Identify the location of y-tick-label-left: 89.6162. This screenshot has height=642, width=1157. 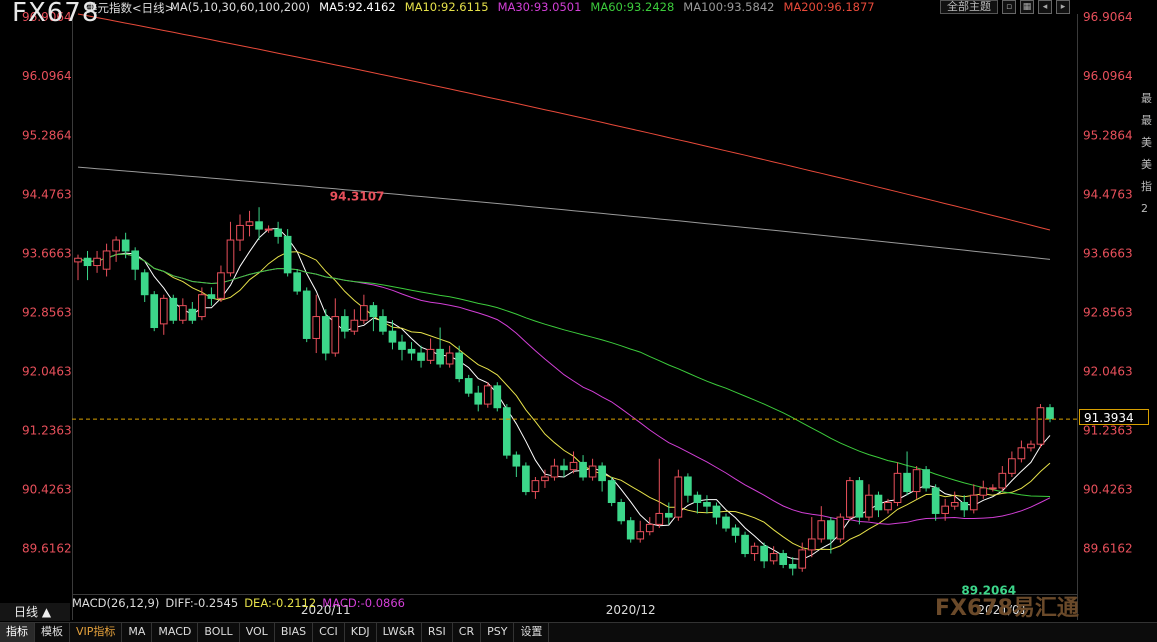
(47, 549).